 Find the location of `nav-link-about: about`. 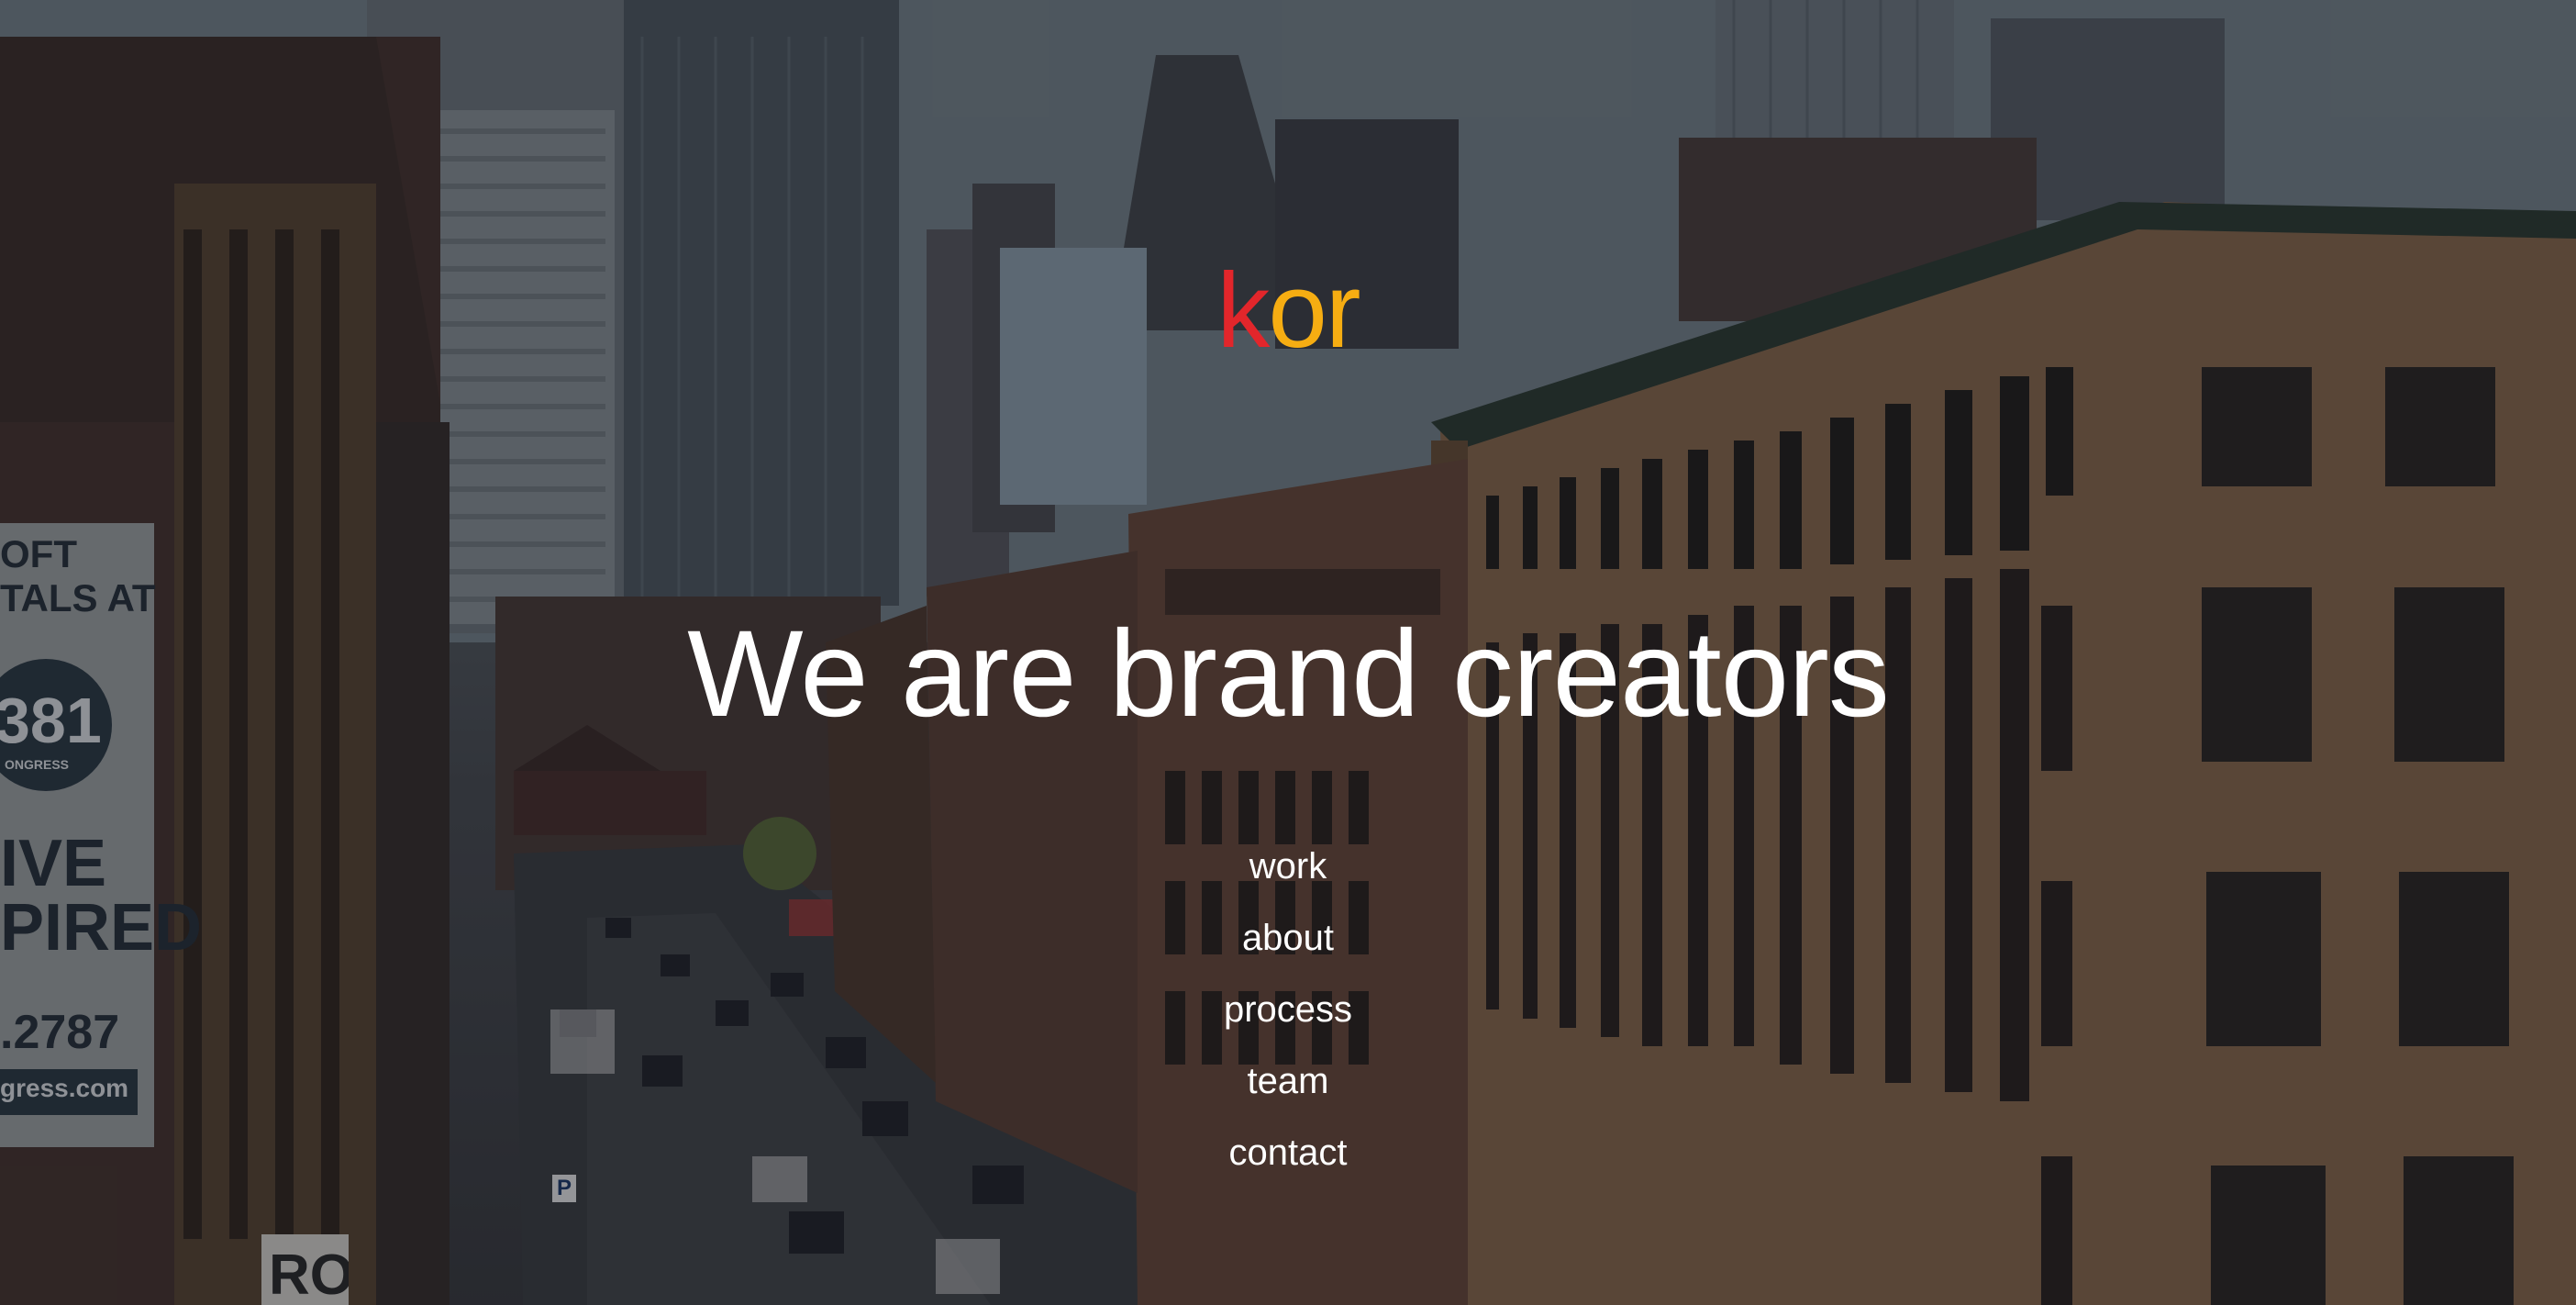

nav-link-about: about is located at coordinates (1288, 938).